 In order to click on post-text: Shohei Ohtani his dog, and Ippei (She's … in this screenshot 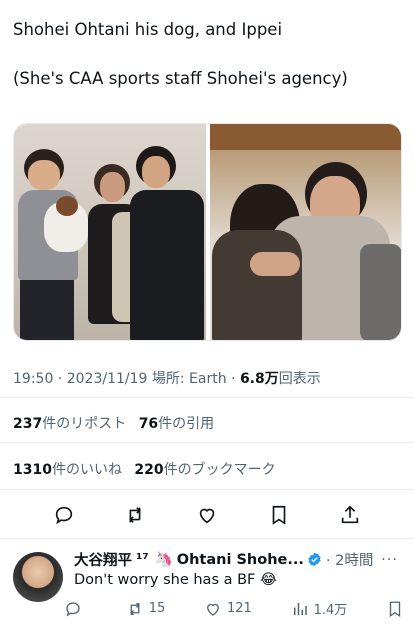, I will do `click(208, 68)`.